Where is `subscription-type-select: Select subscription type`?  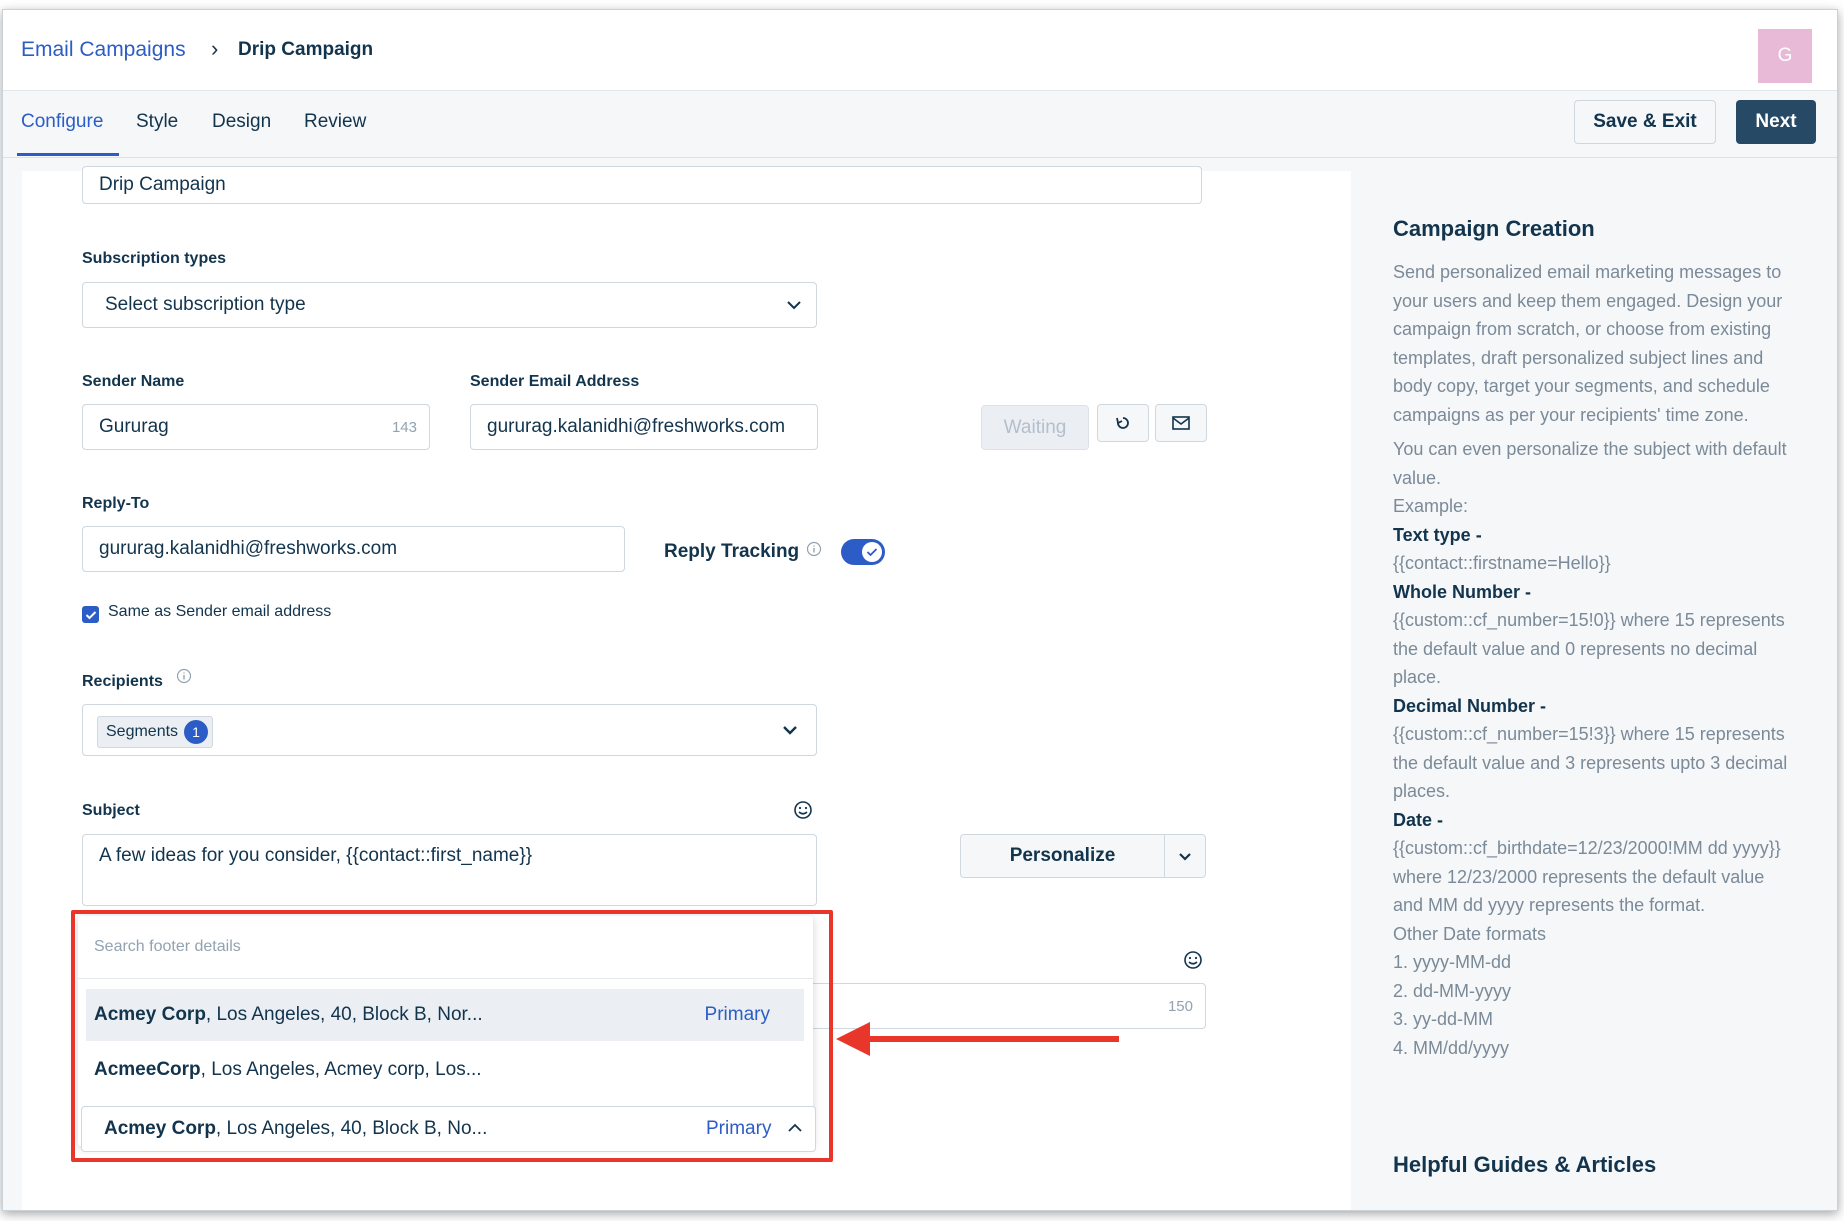
subscription-type-select: Select subscription type is located at coordinates (449, 305).